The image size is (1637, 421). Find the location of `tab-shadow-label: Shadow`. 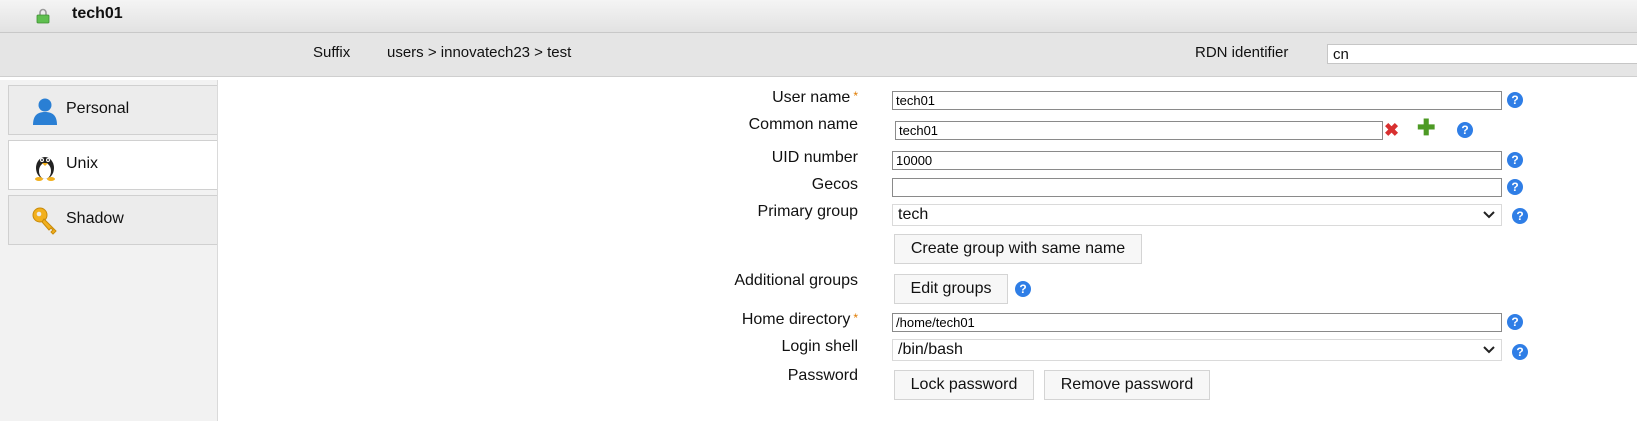

tab-shadow-label: Shadow is located at coordinates (95, 218).